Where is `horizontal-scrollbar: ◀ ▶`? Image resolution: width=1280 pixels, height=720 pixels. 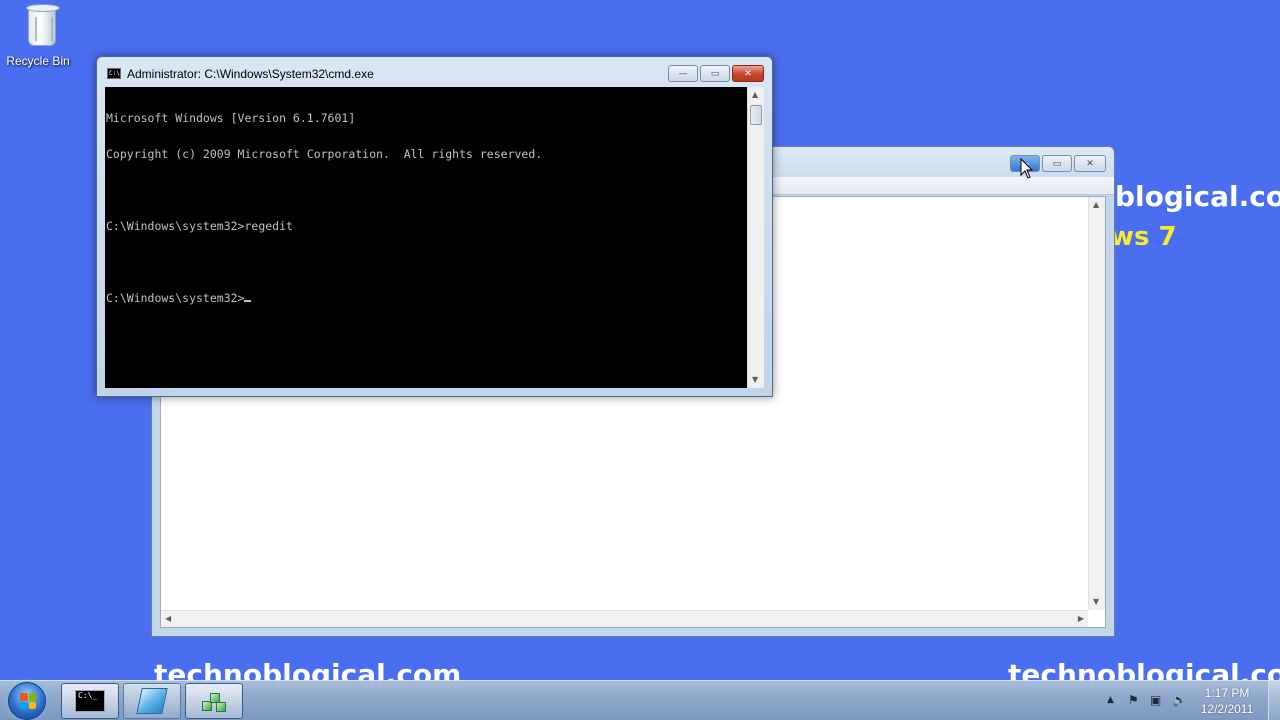
horizontal-scrollbar: ◀ ▶ is located at coordinates (624, 618).